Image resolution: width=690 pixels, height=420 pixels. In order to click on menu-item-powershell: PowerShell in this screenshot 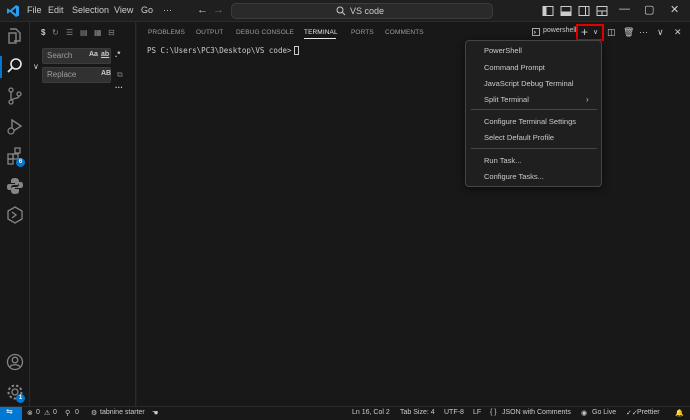, I will do `click(503, 50)`.